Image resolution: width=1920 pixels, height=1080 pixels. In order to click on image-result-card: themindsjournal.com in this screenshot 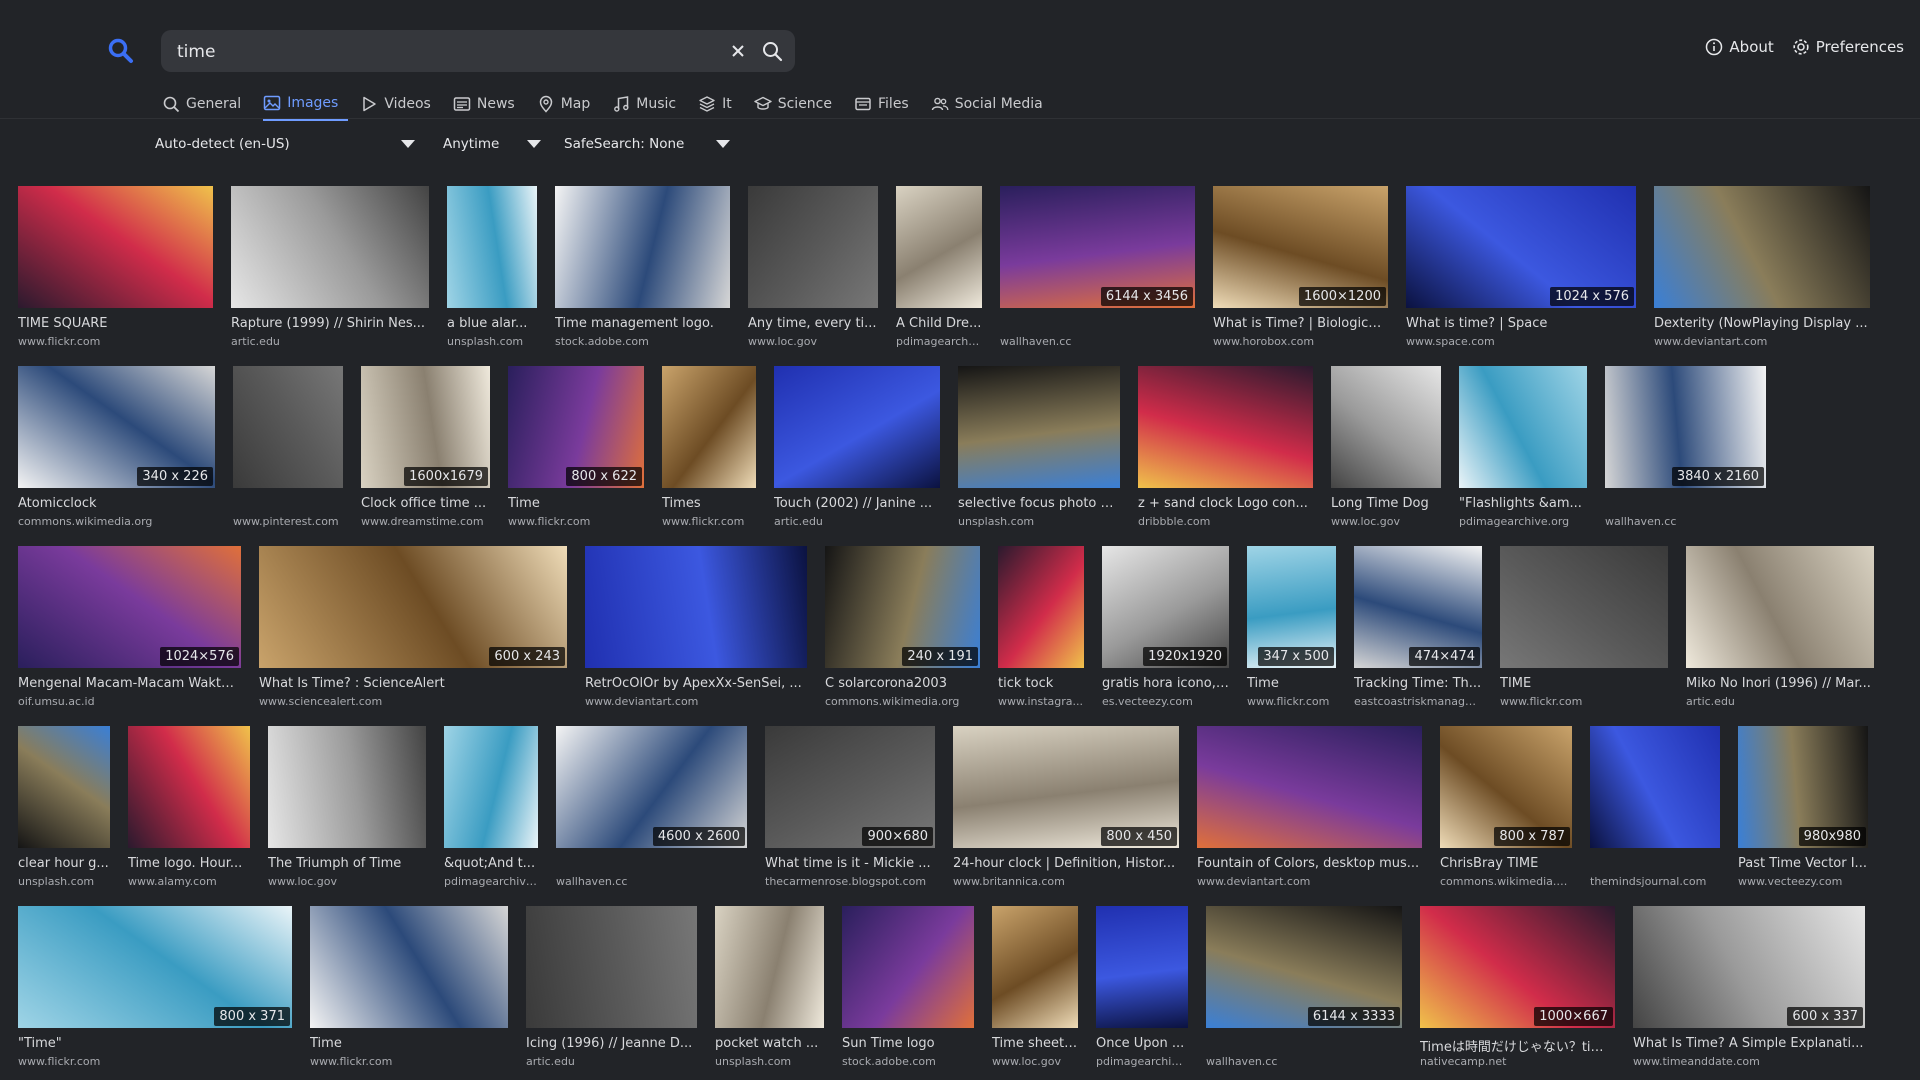, I will do `click(1655, 811)`.